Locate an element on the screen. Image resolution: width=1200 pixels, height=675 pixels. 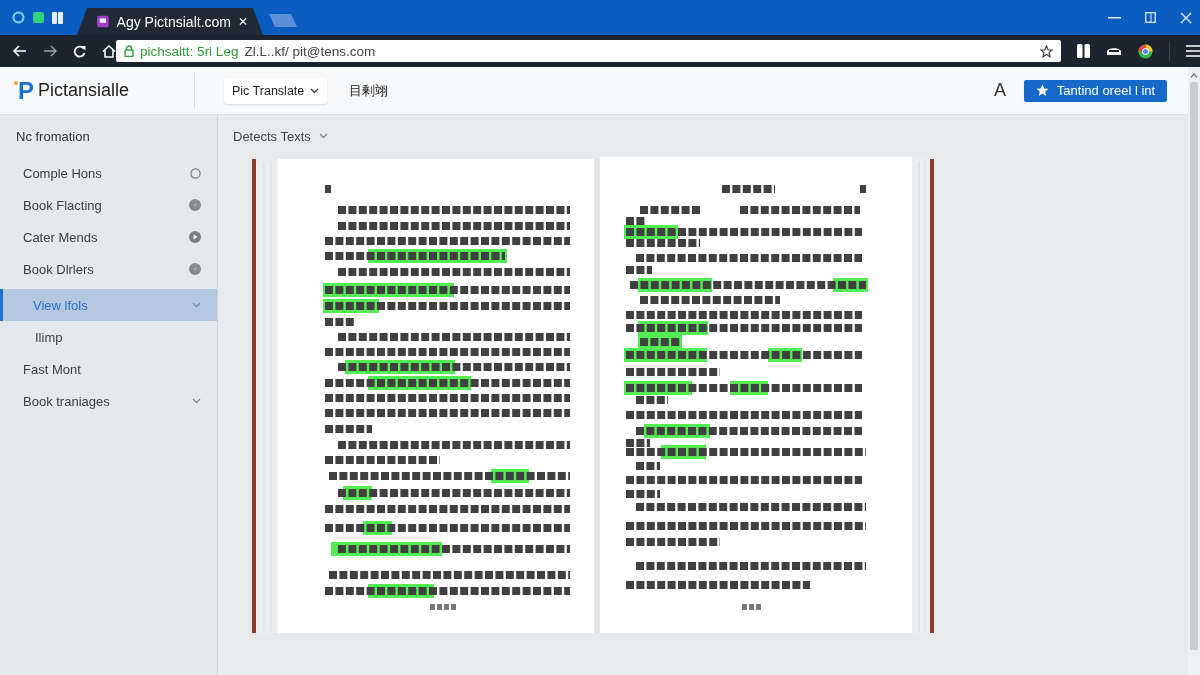
sidebar-item: Book traniages is located at coordinates (108, 401).